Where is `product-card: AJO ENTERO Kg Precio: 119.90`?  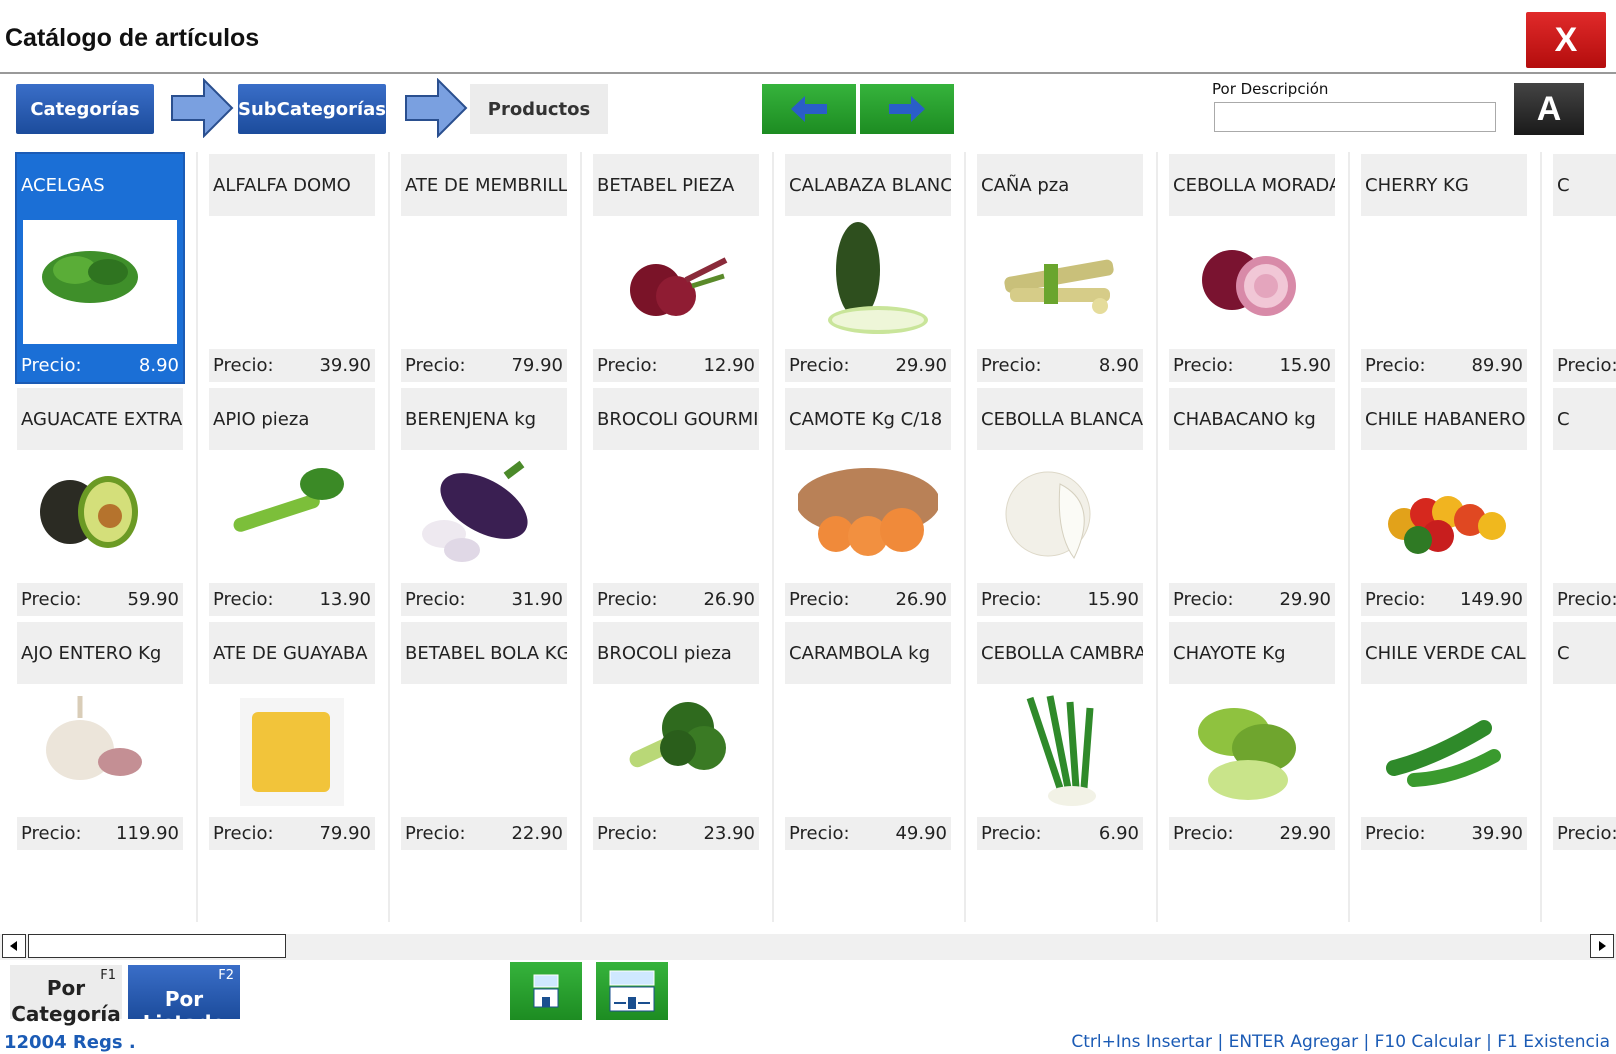
product-card: AJO ENTERO Kg Precio: 119.90 is located at coordinates (100, 736).